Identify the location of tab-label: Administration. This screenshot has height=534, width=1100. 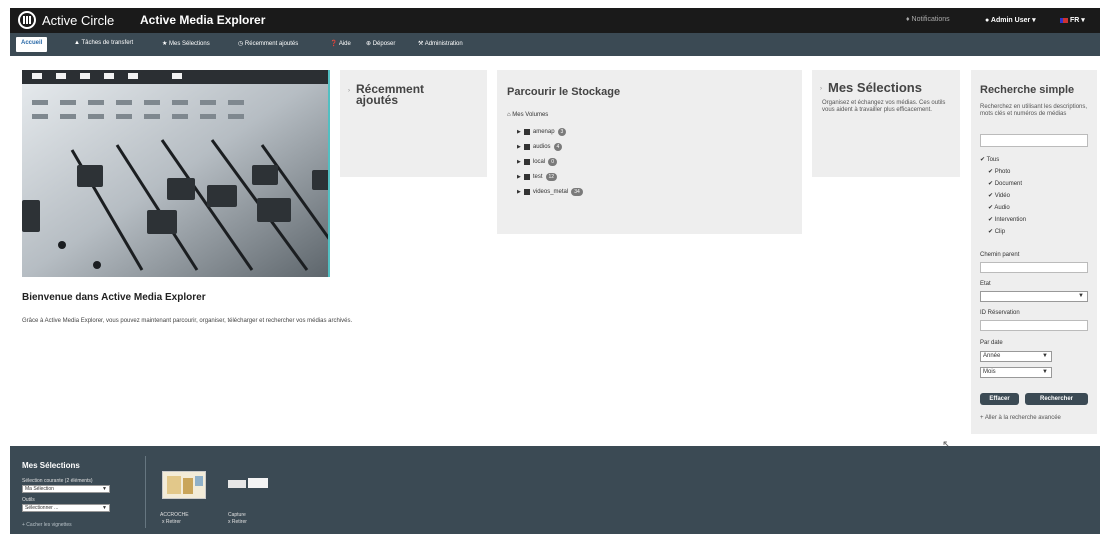
(443, 44).